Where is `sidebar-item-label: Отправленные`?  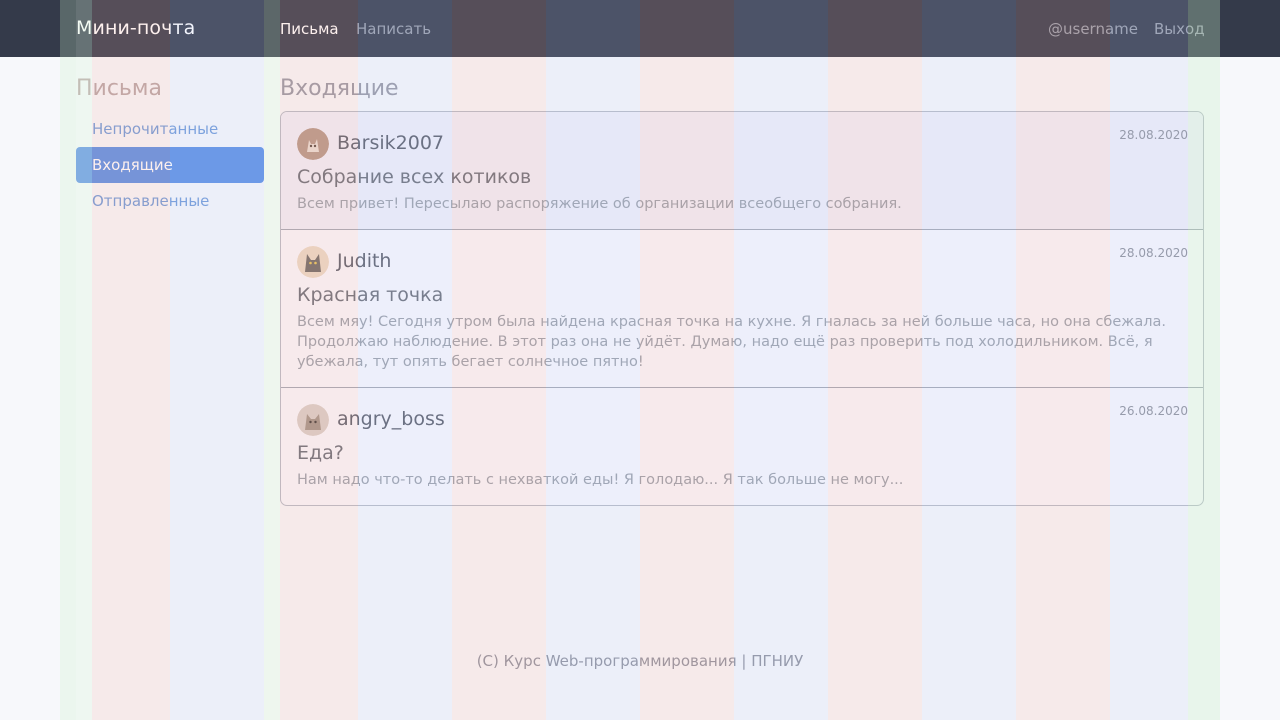
sidebar-item-label: Отправленные is located at coordinates (151, 201).